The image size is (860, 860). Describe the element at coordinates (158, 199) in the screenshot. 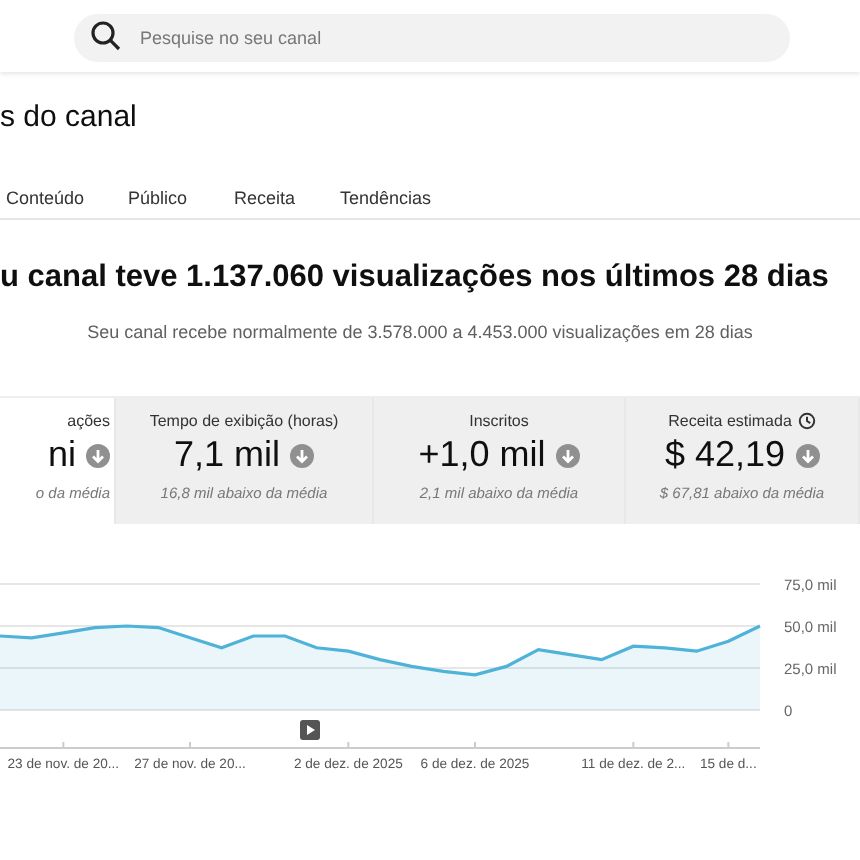

I see `tab: Público` at that location.